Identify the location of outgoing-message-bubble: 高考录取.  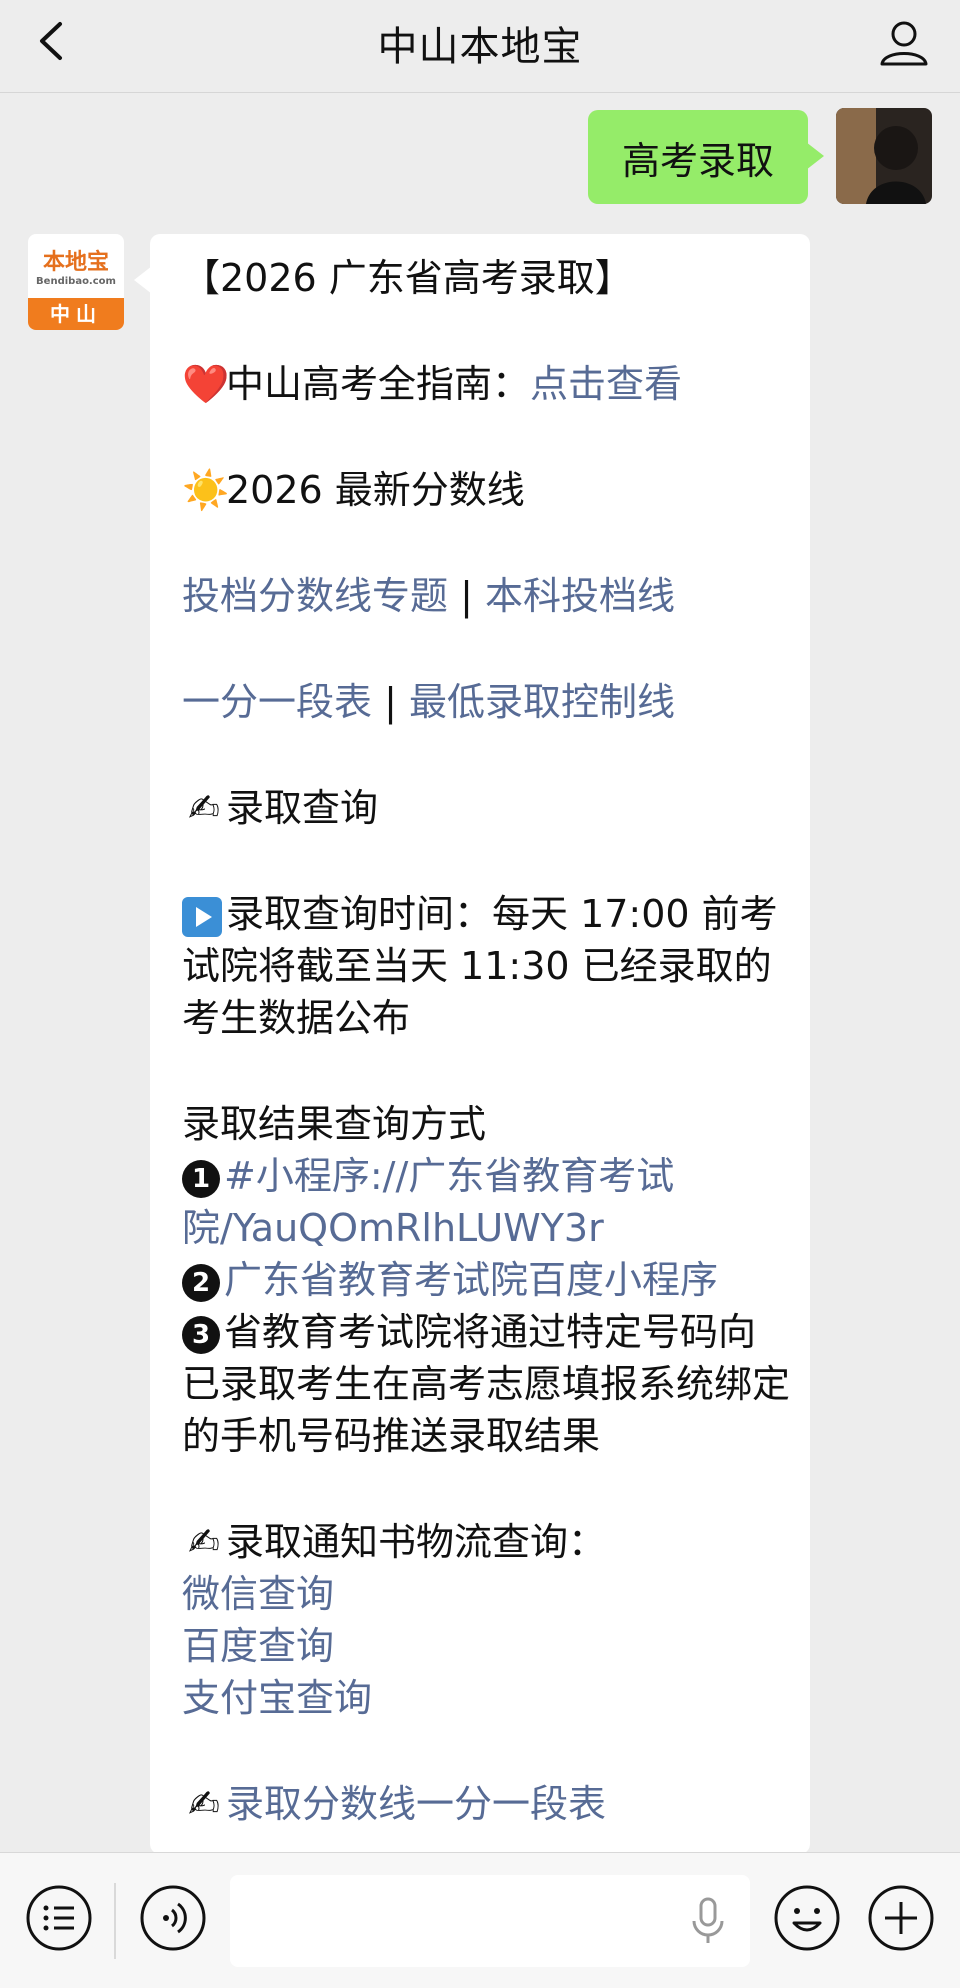
(706, 157).